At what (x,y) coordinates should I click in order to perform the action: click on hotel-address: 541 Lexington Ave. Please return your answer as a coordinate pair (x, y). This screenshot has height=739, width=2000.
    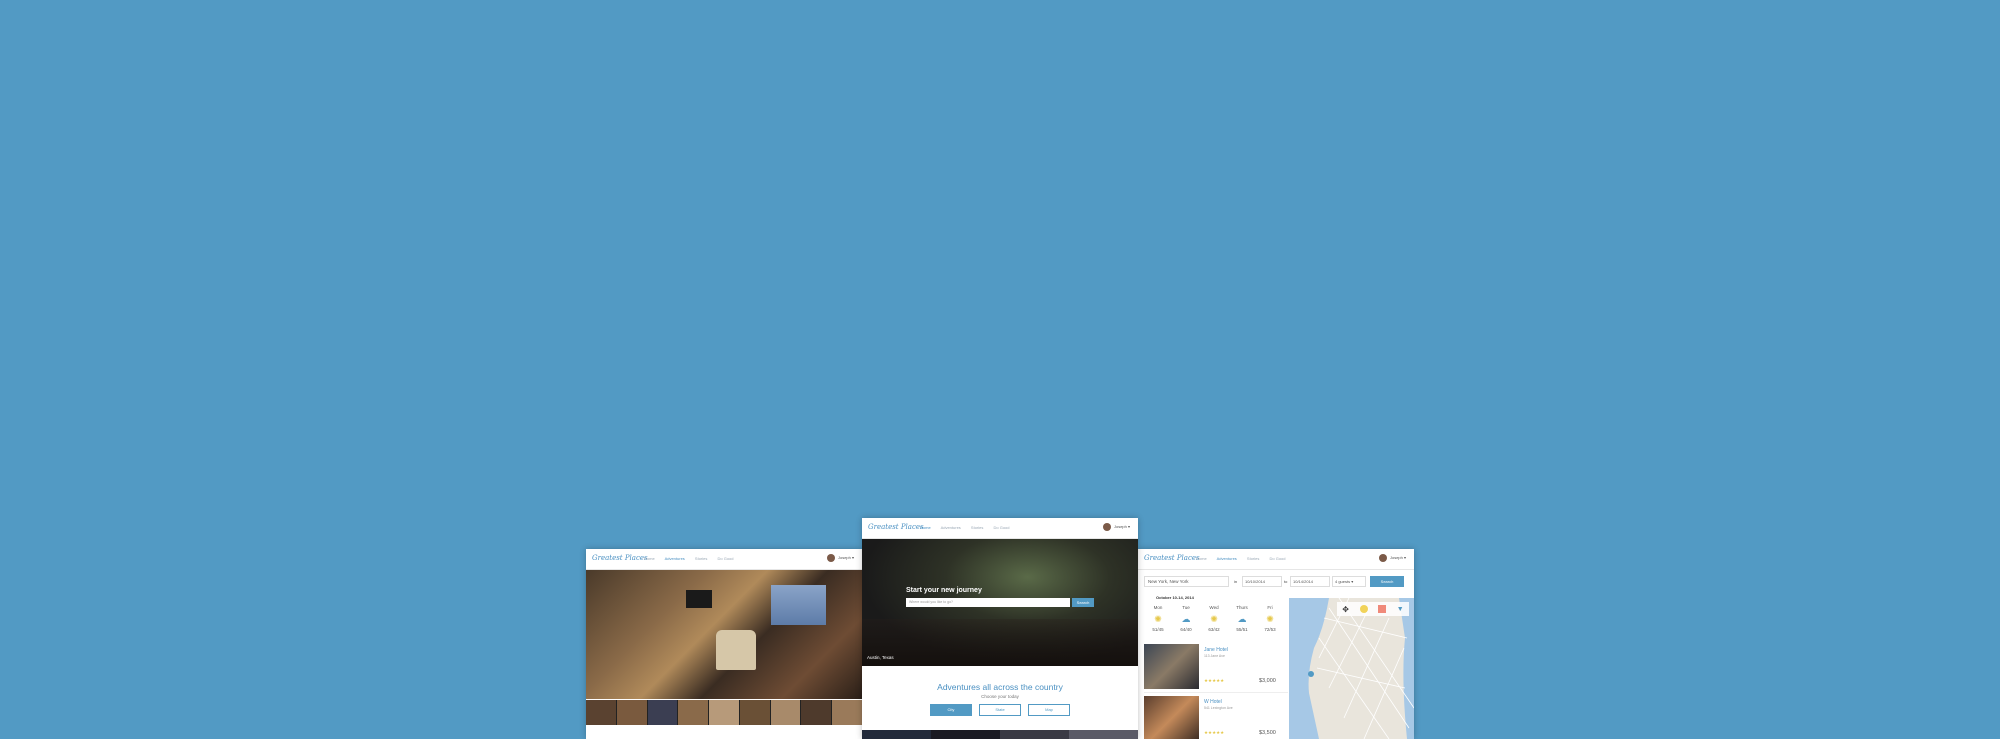
    Looking at the image, I should click on (1218, 708).